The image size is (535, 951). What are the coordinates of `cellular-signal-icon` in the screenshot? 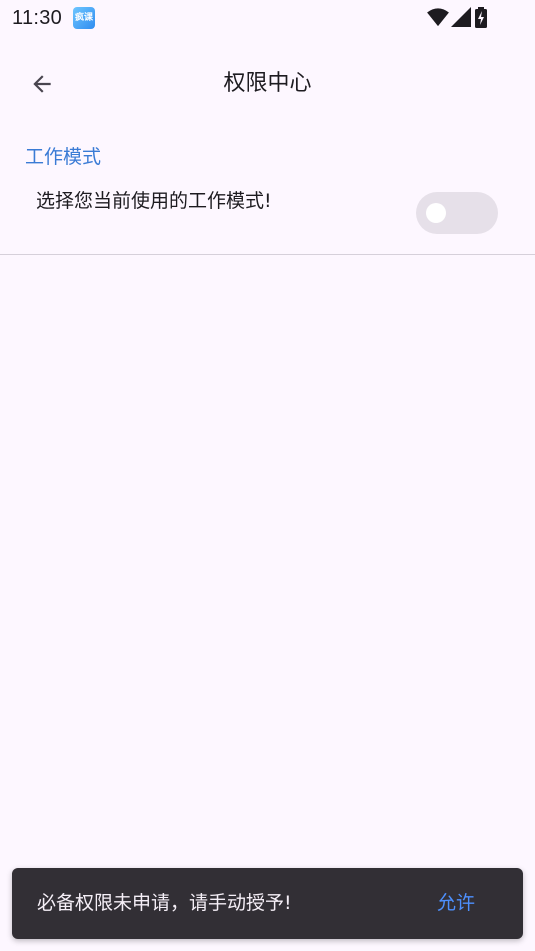 It's located at (461, 17).